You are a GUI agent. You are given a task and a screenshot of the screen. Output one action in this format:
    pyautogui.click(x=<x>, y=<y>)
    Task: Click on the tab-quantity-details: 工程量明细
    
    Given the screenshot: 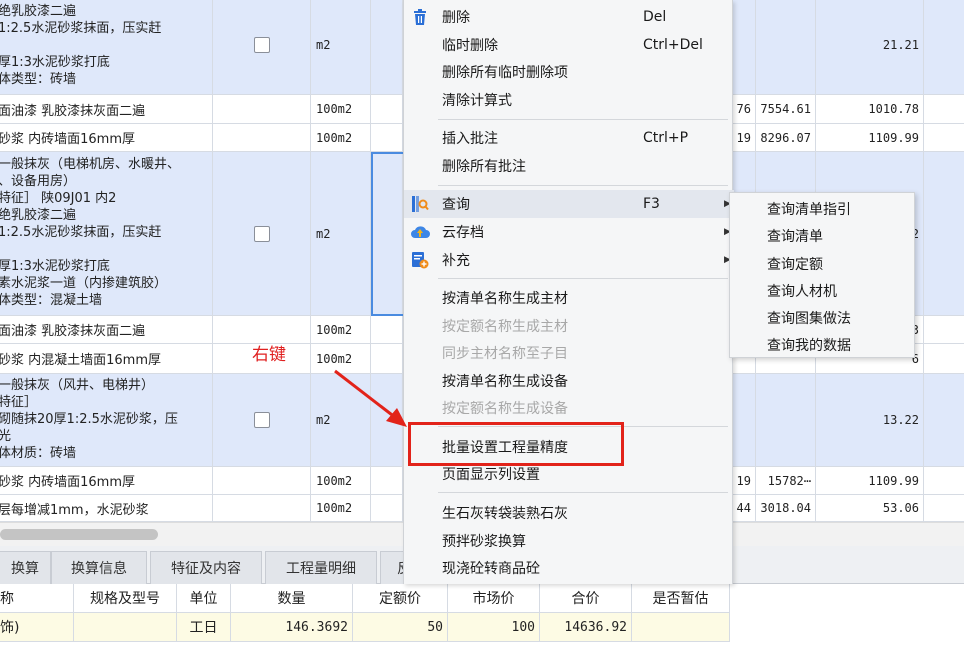 What is the action you would take?
    pyautogui.click(x=321, y=567)
    